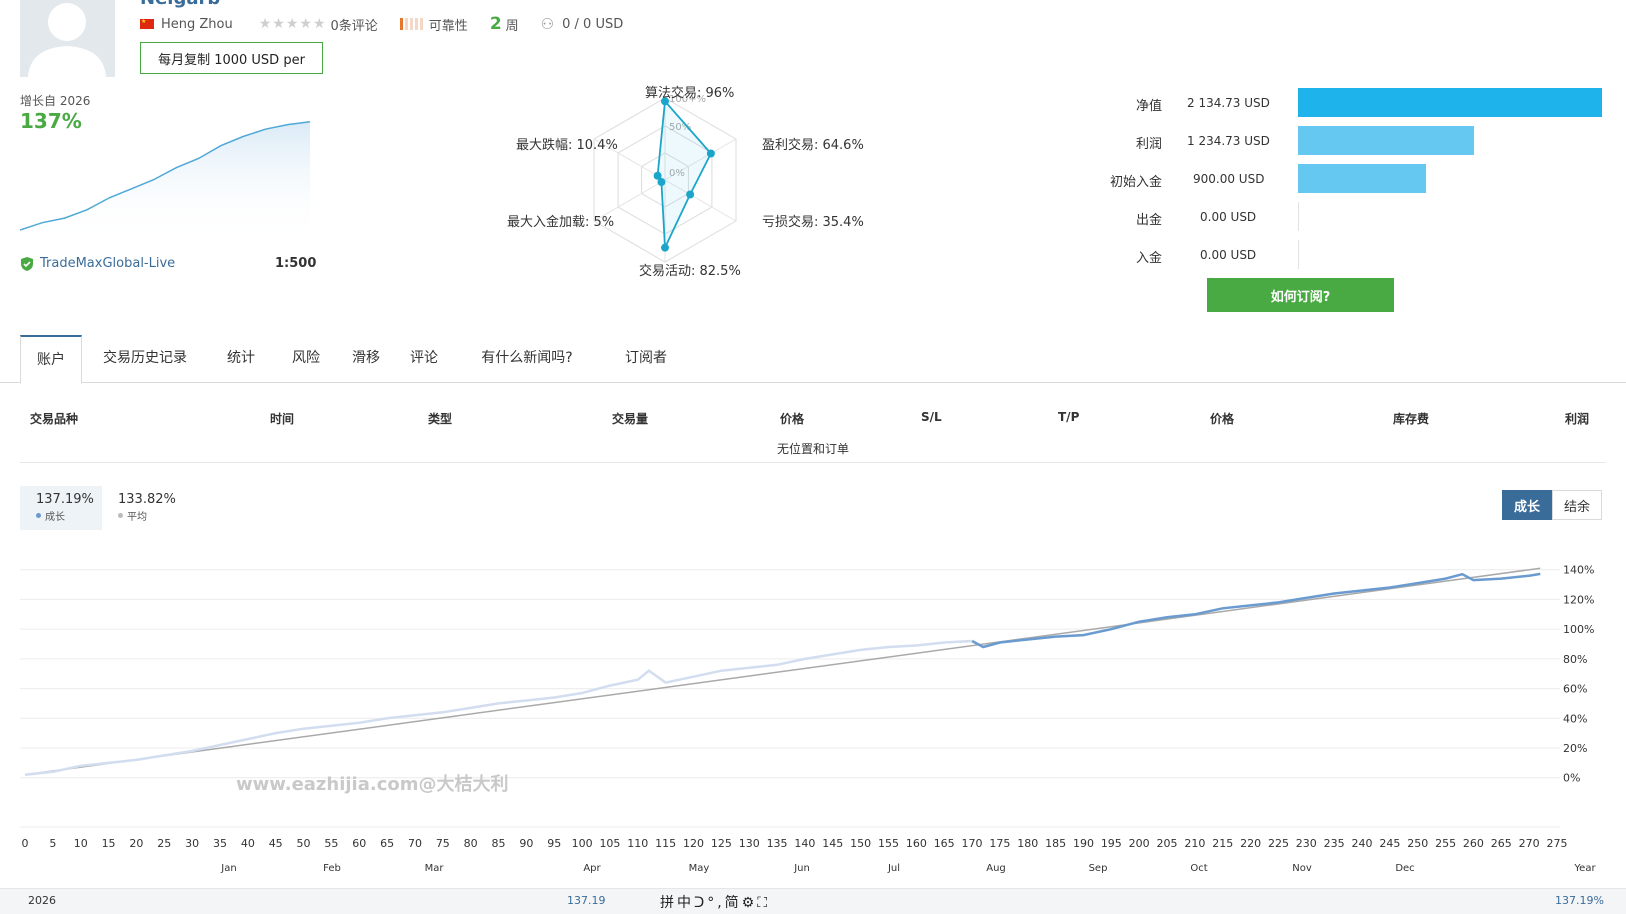 The image size is (1626, 914). What do you see at coordinates (51, 359) in the screenshot?
I see `tab-0: 账户` at bounding box center [51, 359].